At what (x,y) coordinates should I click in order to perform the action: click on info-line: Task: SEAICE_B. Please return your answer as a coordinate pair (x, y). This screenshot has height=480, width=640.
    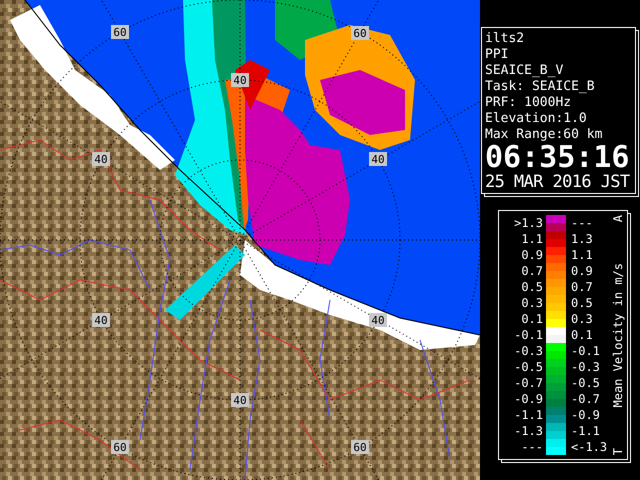
    Looking at the image, I should click on (540, 87).